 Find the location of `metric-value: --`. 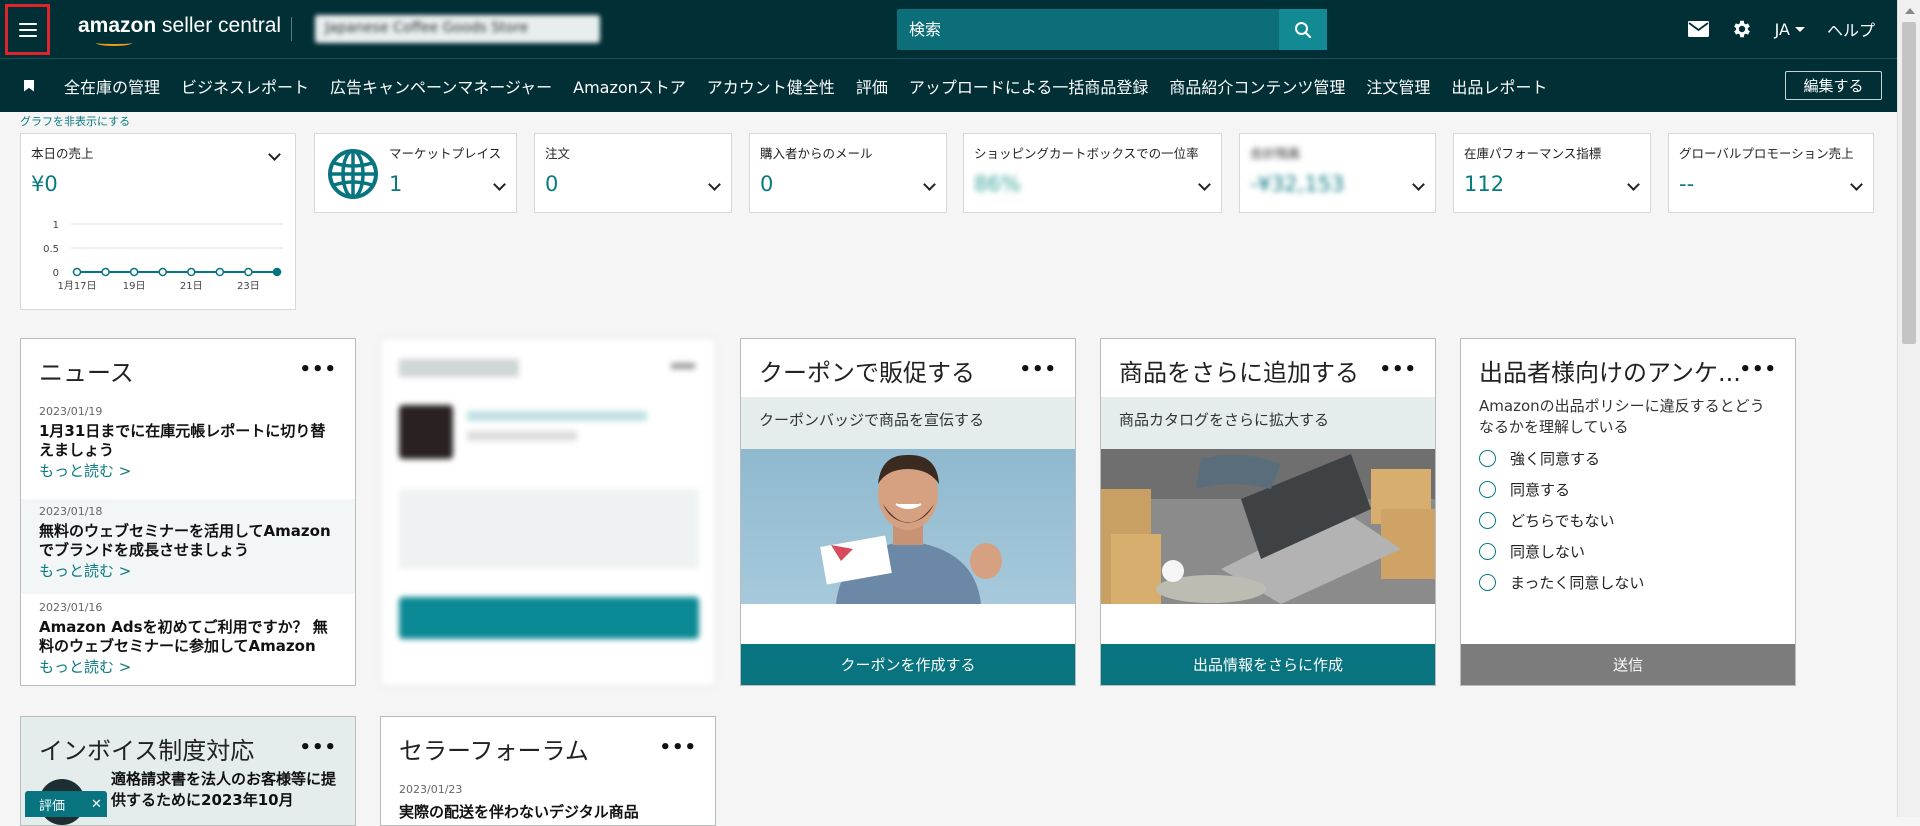

metric-value: -- is located at coordinates (1687, 184).